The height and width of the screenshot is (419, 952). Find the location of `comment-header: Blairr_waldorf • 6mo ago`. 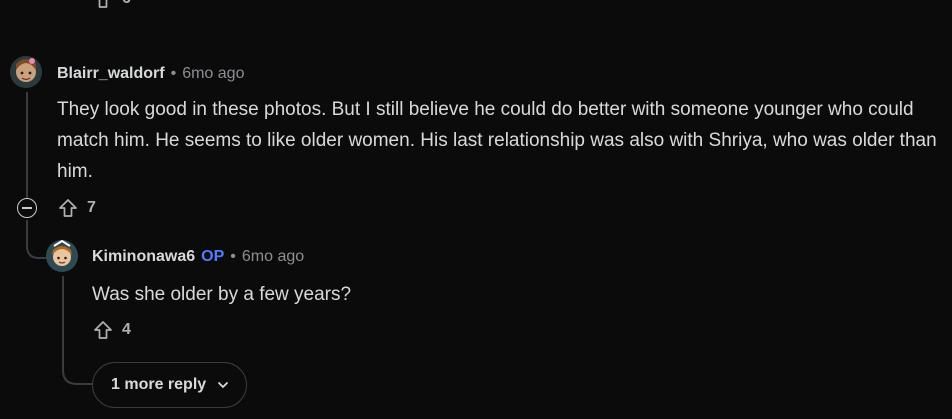

comment-header: Blairr_waldorf • 6mo ago is located at coordinates (150, 74).